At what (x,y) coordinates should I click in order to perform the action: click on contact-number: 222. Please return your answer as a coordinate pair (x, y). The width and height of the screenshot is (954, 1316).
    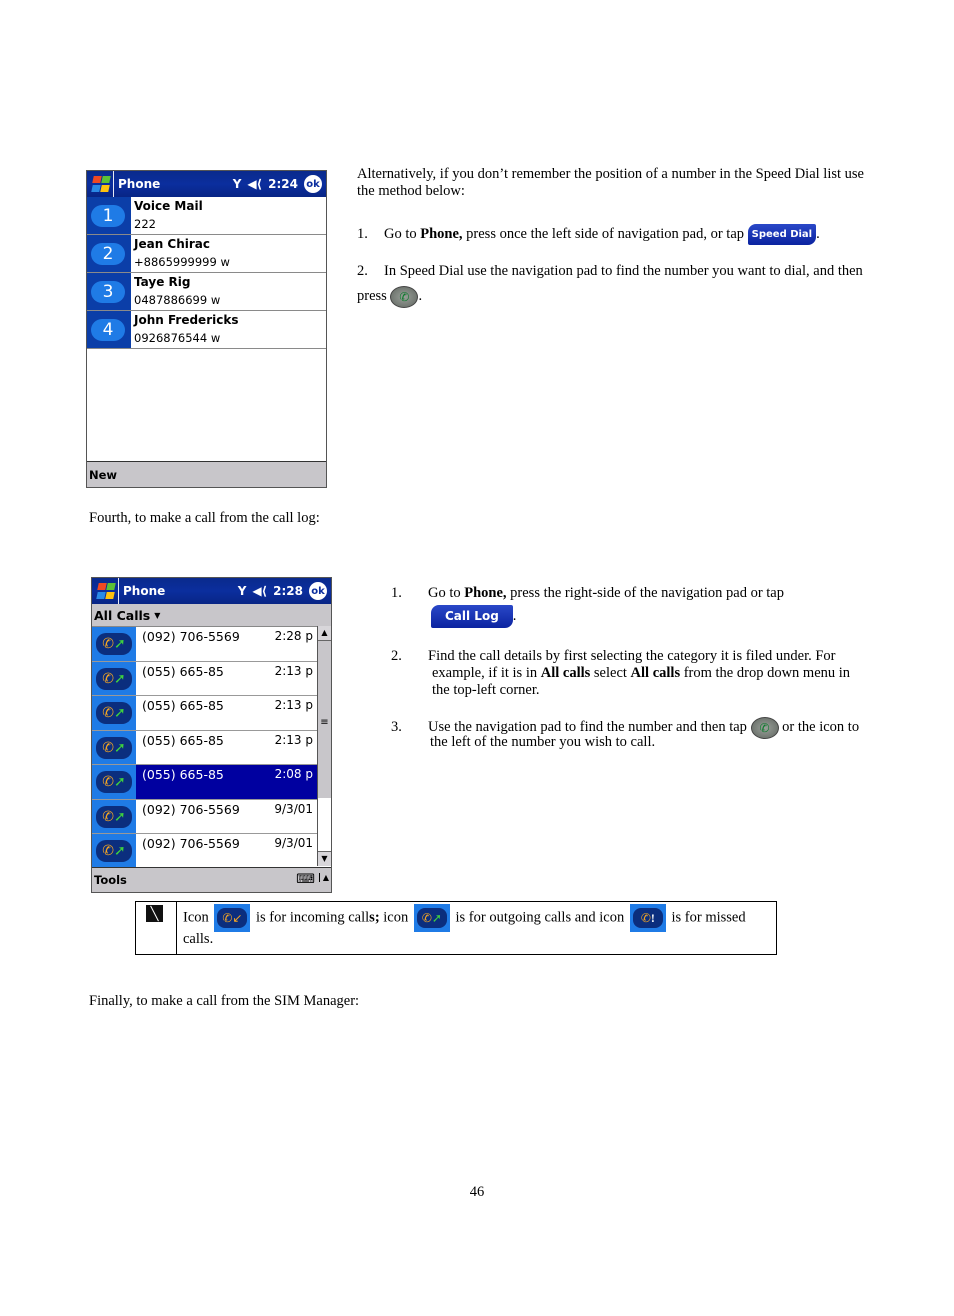
    Looking at the image, I should click on (145, 224).